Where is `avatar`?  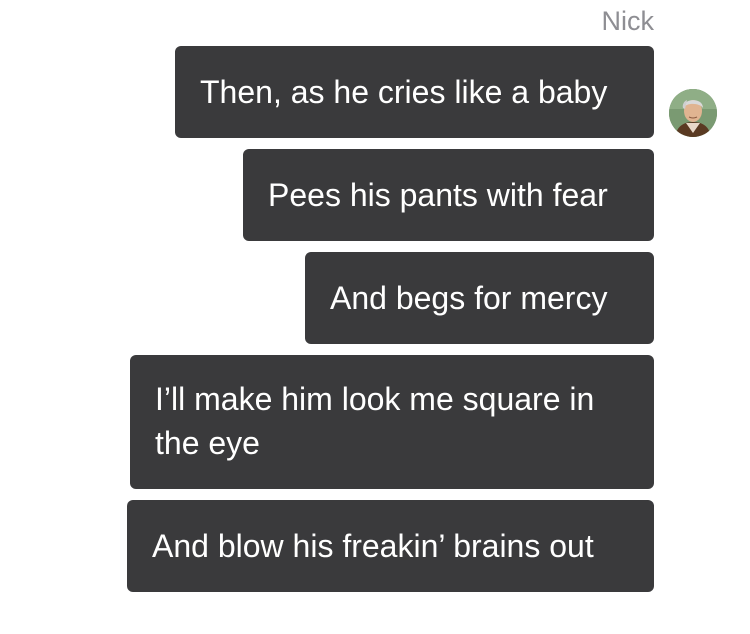 avatar is located at coordinates (693, 113).